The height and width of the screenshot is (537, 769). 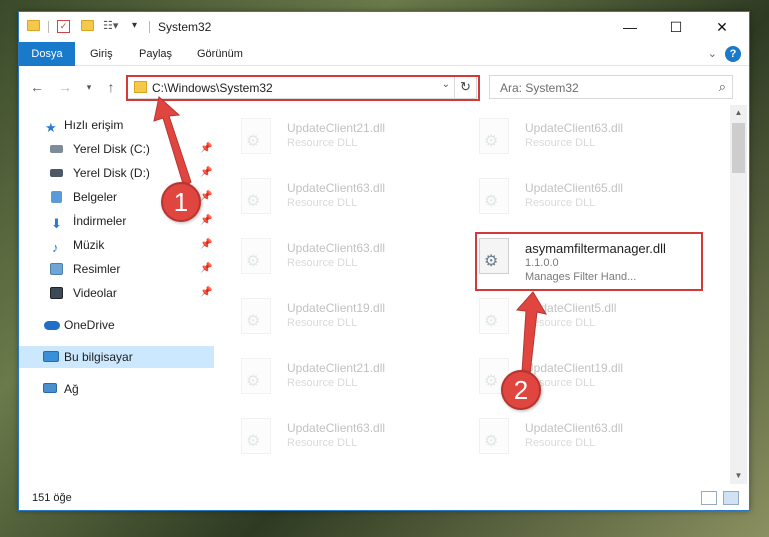 I want to click on step-1-badge: 1, so click(x=181, y=202).